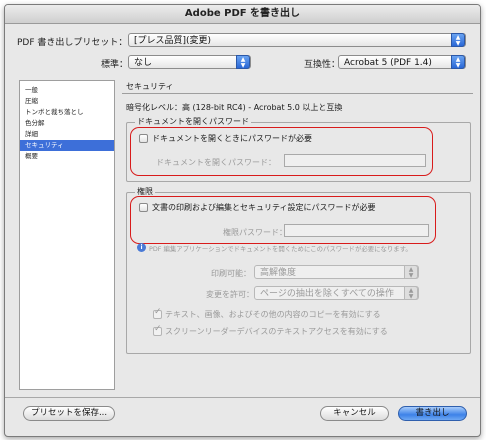  Describe the element at coordinates (193, 121) in the screenshot. I see `open-password-group-title: ドキュメントを開くパスワード` at that location.